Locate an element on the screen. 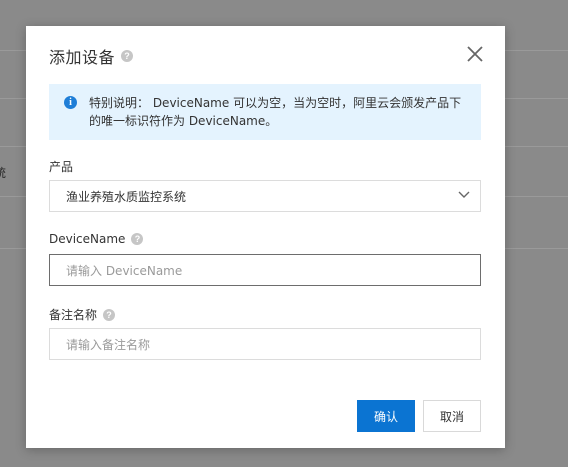 The height and width of the screenshot is (467, 568). device-name-input: 请输入 DeviceName is located at coordinates (265, 270).